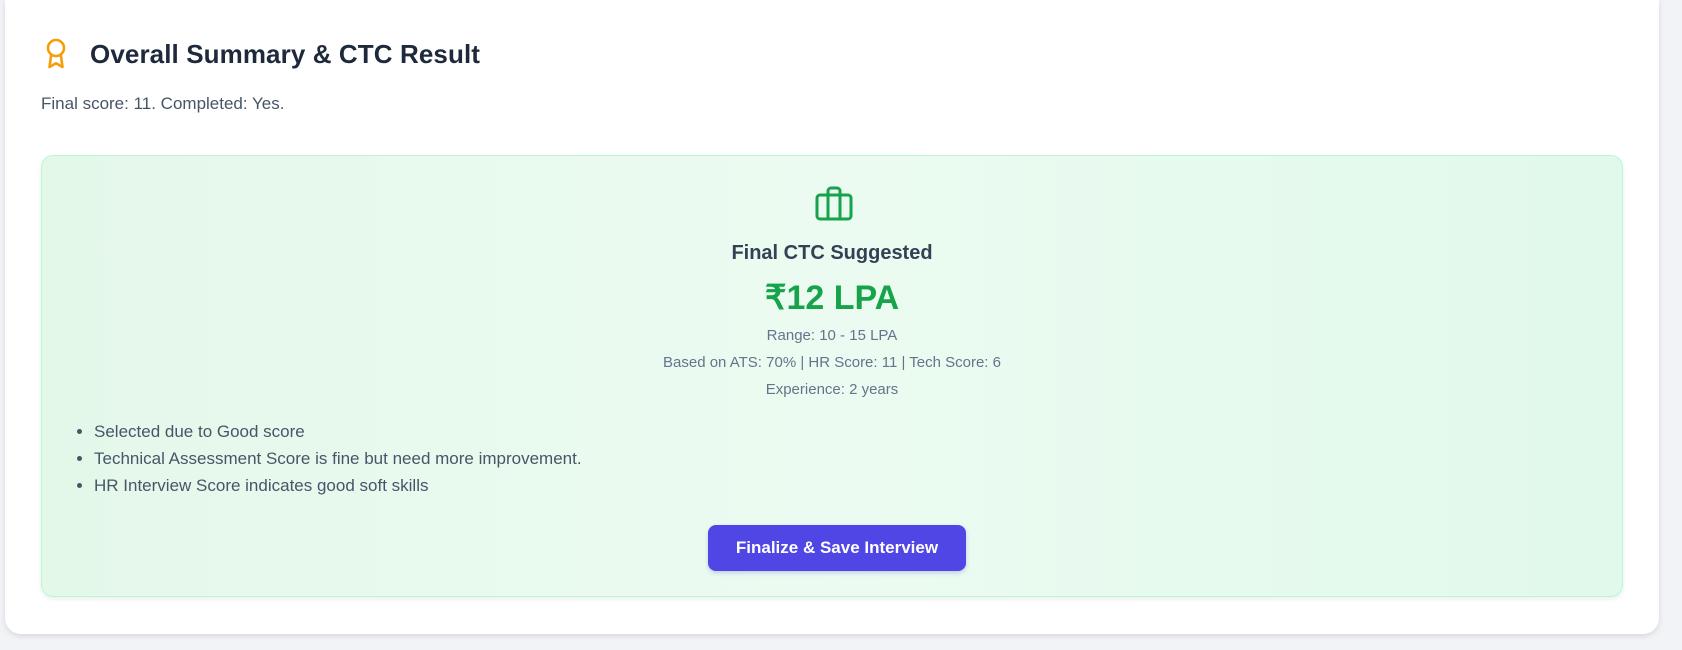 This screenshot has width=1682, height=650. What do you see at coordinates (285, 53) in the screenshot?
I see `page-title: Overall Summary & CTC Result` at bounding box center [285, 53].